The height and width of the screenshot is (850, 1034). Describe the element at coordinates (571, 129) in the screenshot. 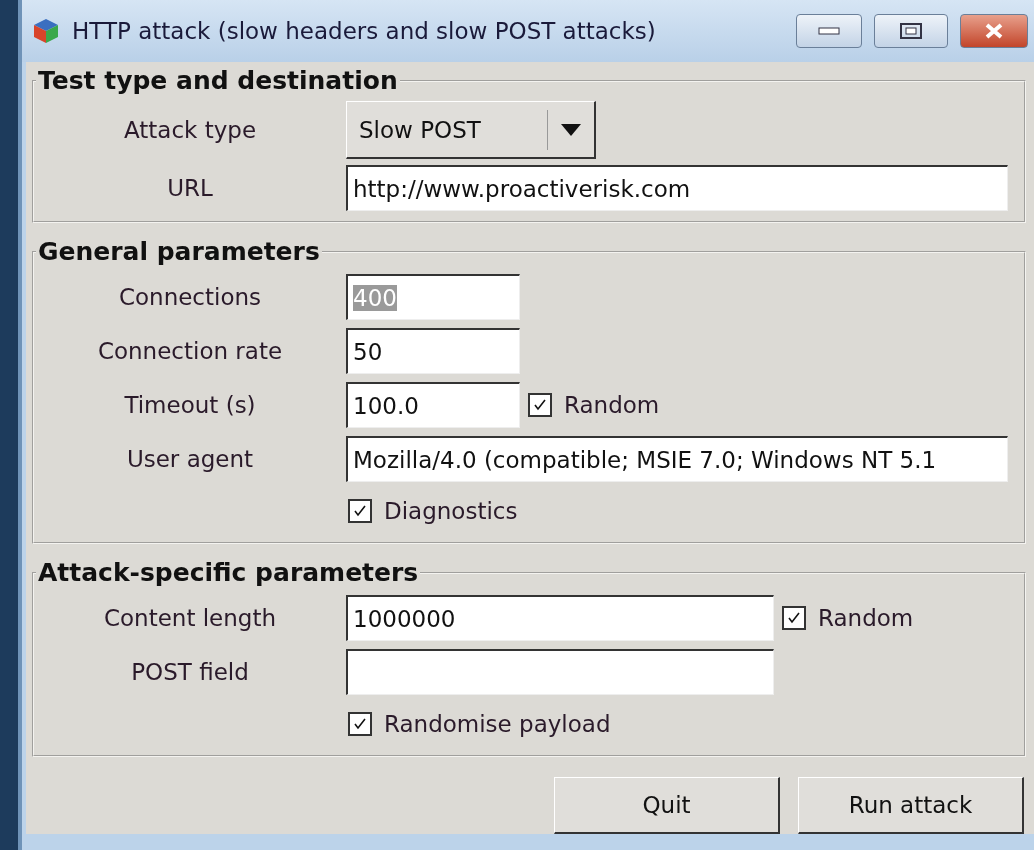

I see `caret-icon` at that location.